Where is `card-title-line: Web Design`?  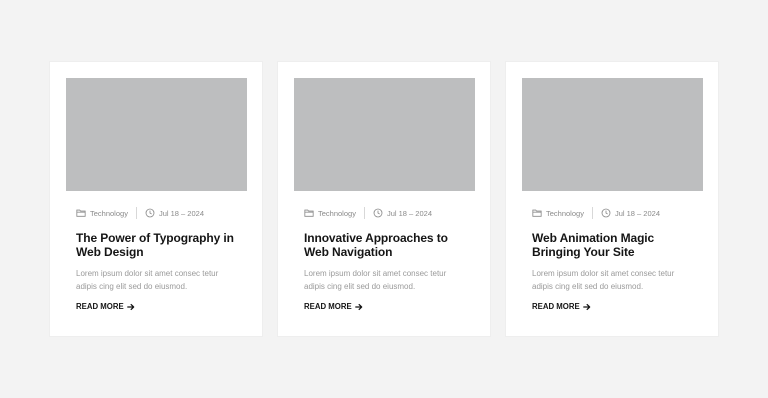 card-title-line: Web Design is located at coordinates (110, 252).